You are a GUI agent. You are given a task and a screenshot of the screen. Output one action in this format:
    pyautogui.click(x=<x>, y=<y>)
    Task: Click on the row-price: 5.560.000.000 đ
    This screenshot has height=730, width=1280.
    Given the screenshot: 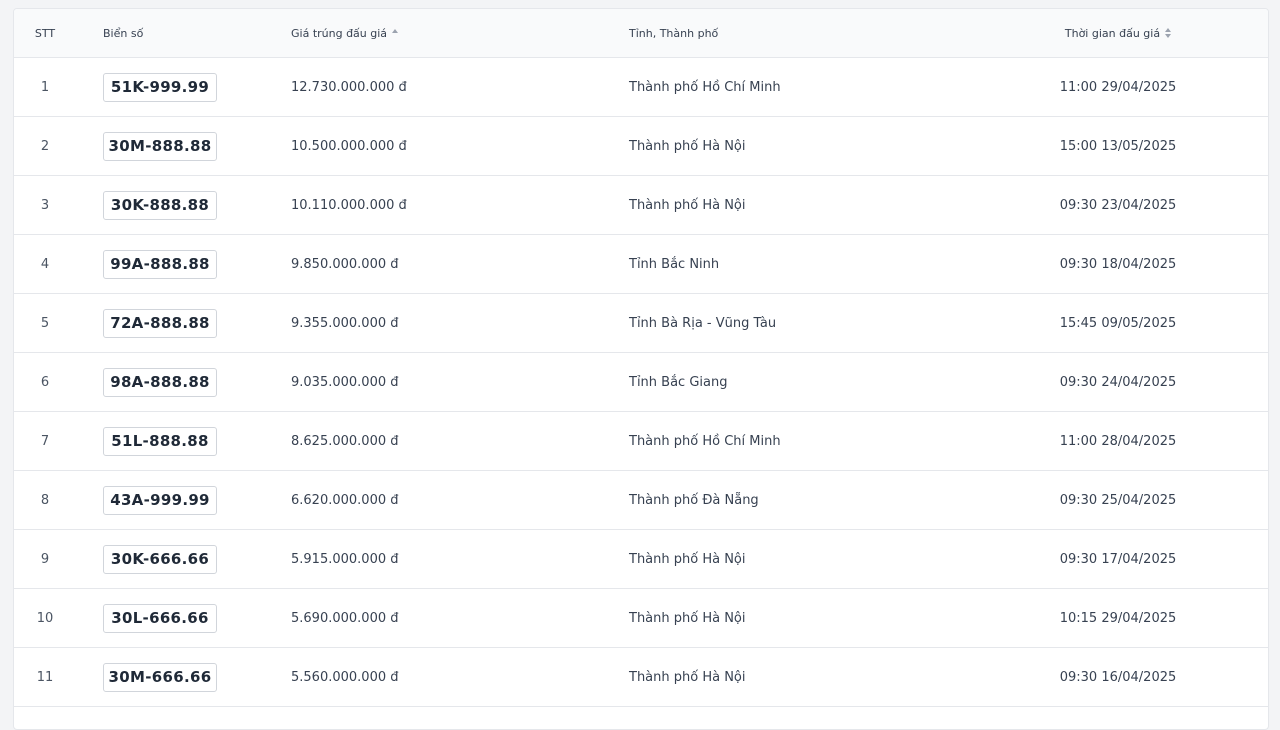 What is the action you would take?
    pyautogui.click(x=345, y=677)
    